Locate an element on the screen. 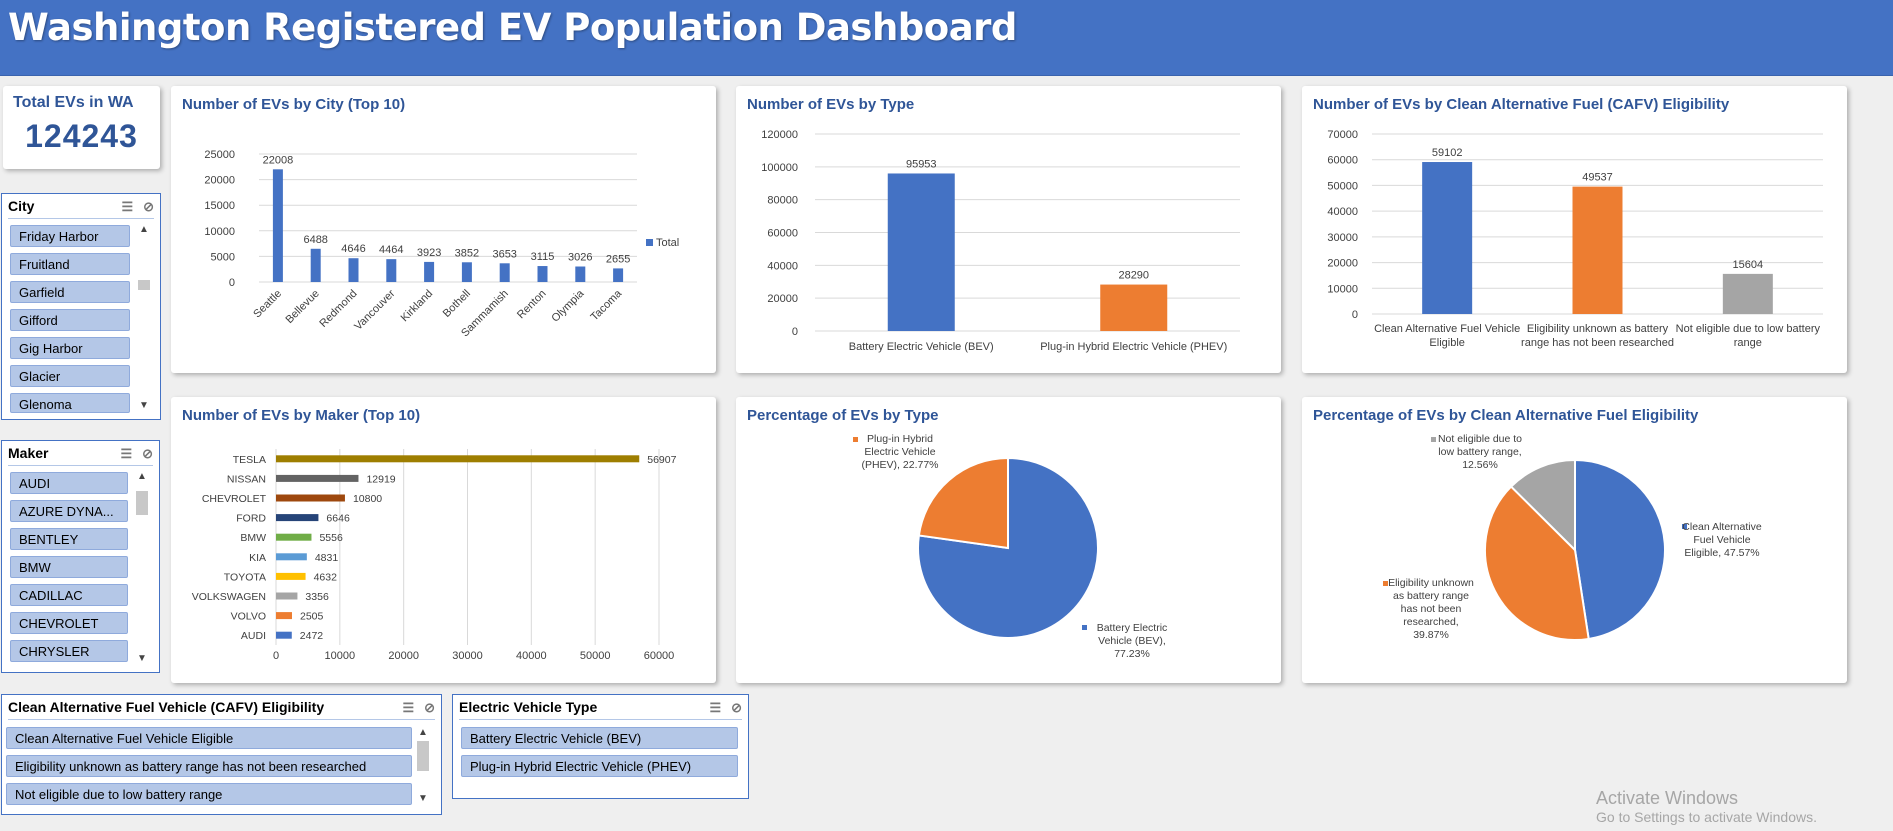 The height and width of the screenshot is (831, 1893). data-label: 56907 is located at coordinates (661, 460).